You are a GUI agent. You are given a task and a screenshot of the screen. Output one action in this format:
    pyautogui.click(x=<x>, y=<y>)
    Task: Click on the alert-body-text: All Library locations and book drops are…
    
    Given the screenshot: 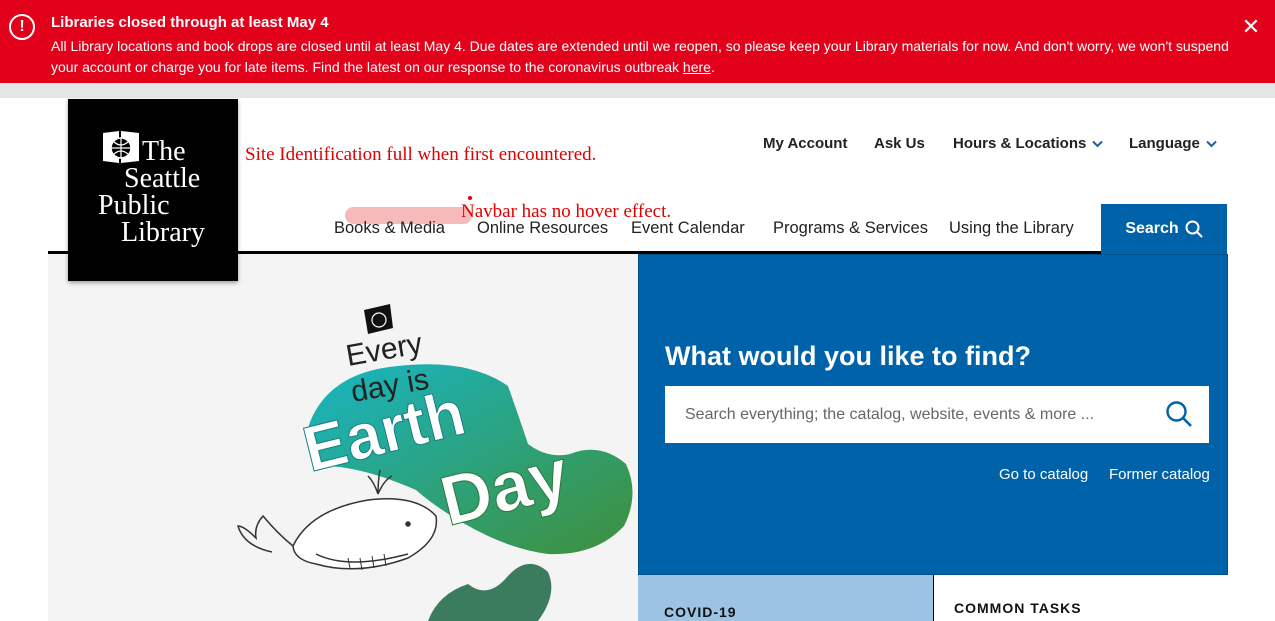 What is the action you would take?
    pyautogui.click(x=640, y=56)
    